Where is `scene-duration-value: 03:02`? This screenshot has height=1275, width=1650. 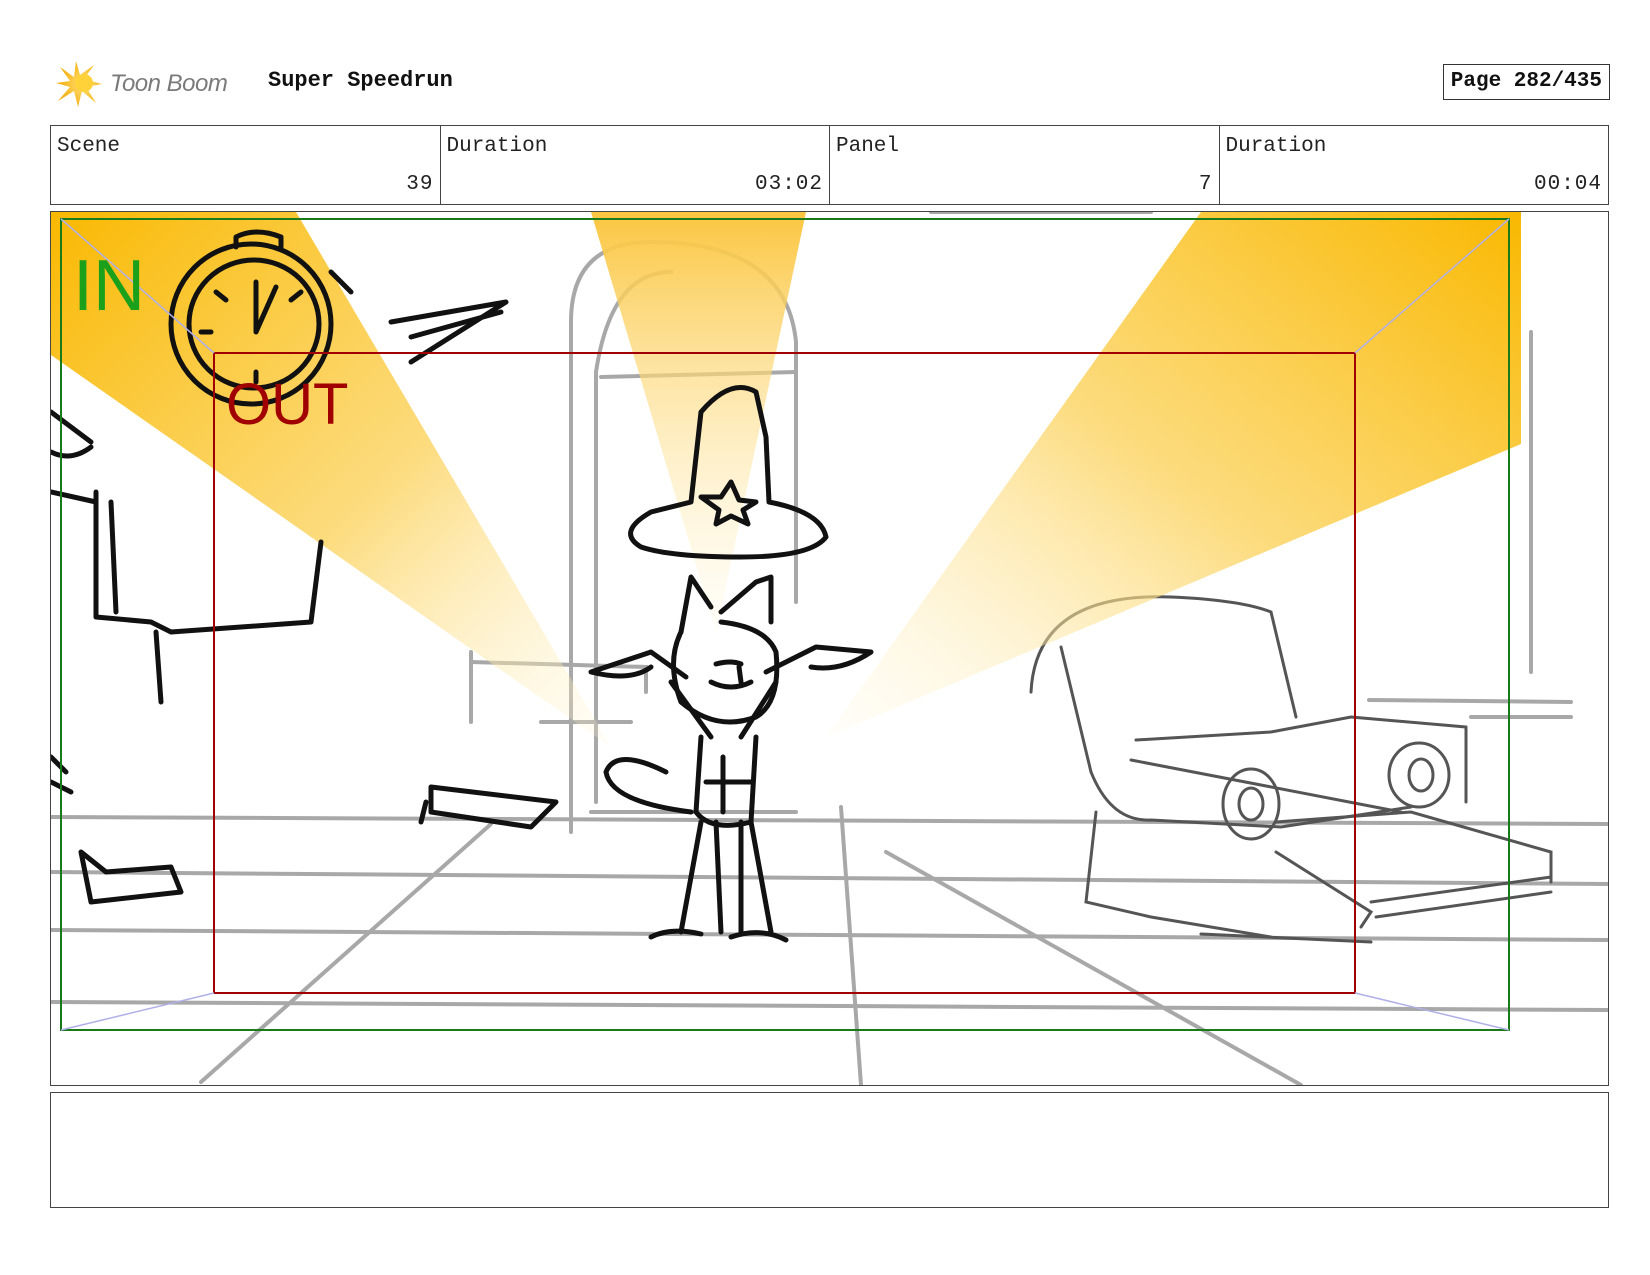
scene-duration-value: 03:02 is located at coordinates (788, 184).